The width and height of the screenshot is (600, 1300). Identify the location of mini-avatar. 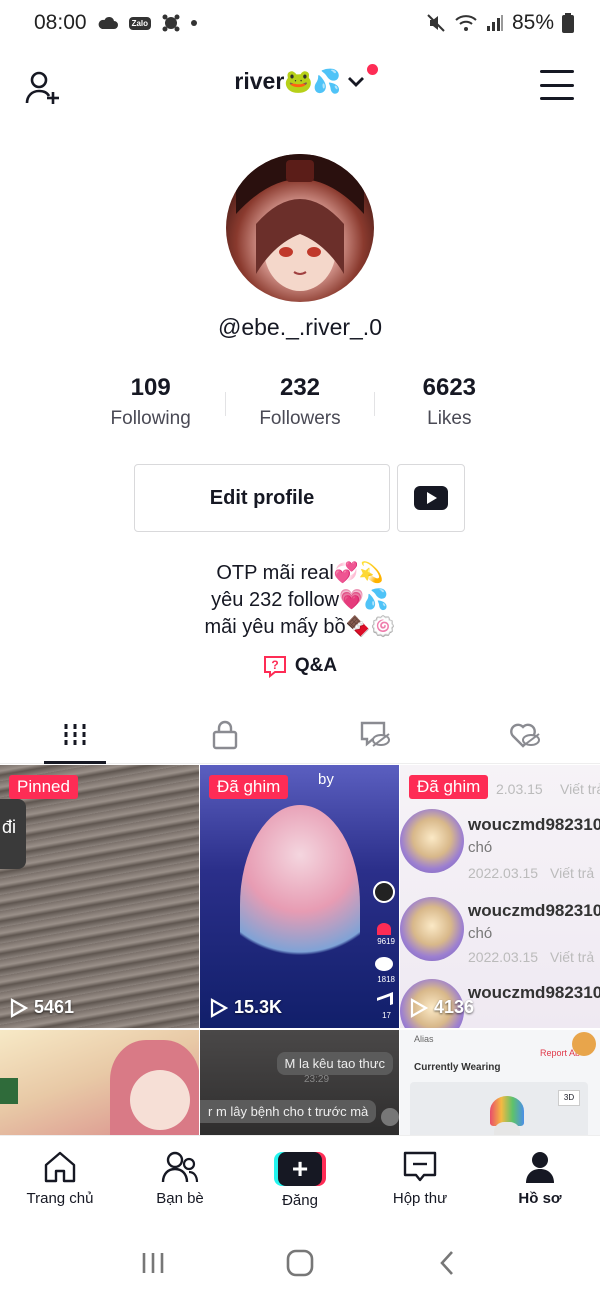
(384, 892).